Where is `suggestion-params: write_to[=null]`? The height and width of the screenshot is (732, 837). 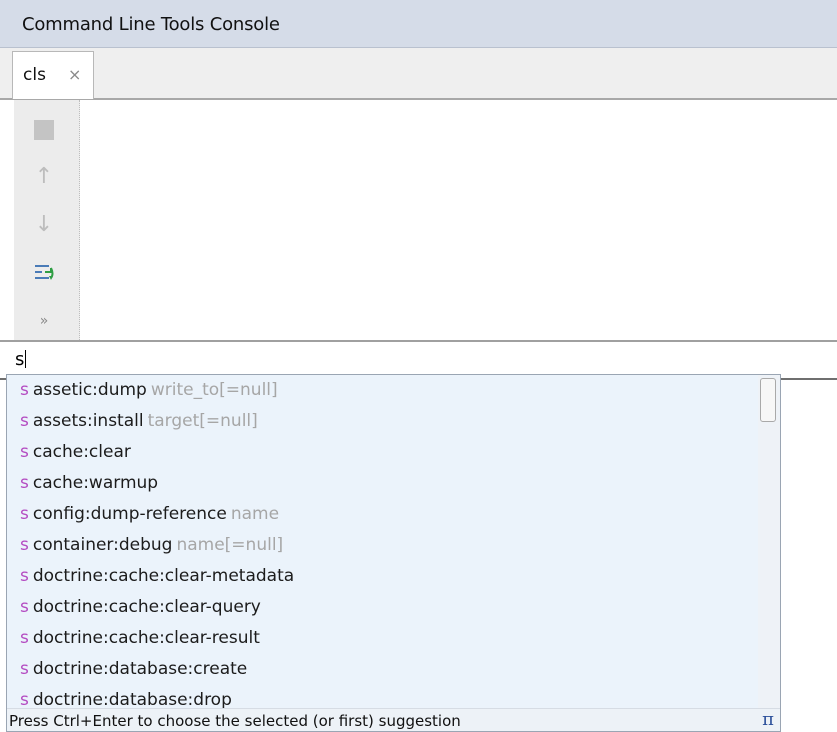
suggestion-params: write_to[=null] is located at coordinates (214, 390).